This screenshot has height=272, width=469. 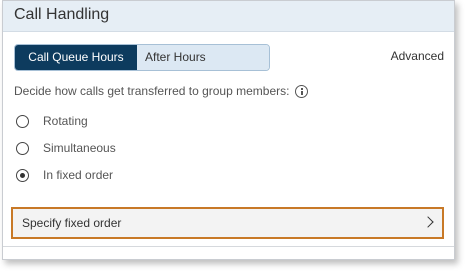 What do you see at coordinates (227, 223) in the screenshot?
I see `specify-fixed-order-button: Specify fixed order` at bounding box center [227, 223].